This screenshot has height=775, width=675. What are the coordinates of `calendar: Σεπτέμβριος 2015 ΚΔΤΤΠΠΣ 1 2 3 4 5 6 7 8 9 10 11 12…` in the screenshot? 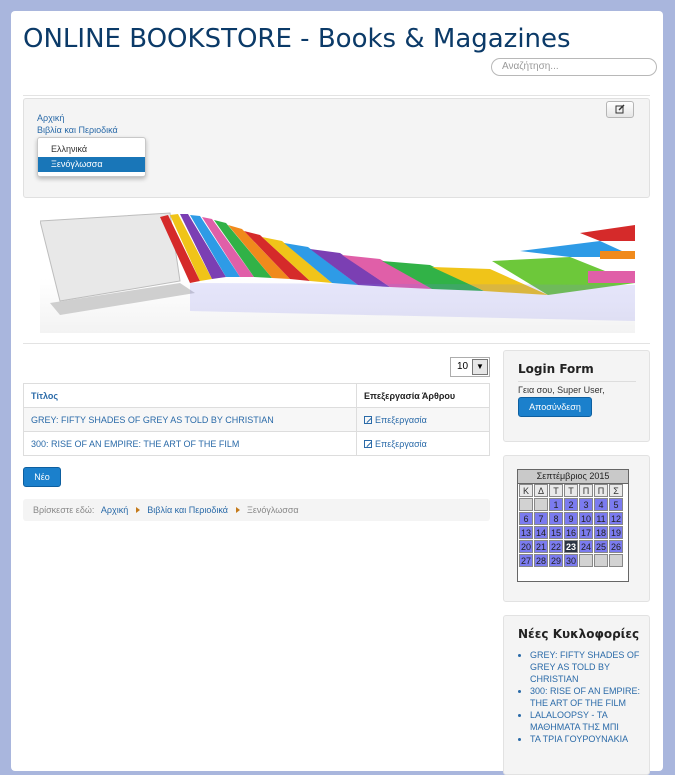 It's located at (573, 525).